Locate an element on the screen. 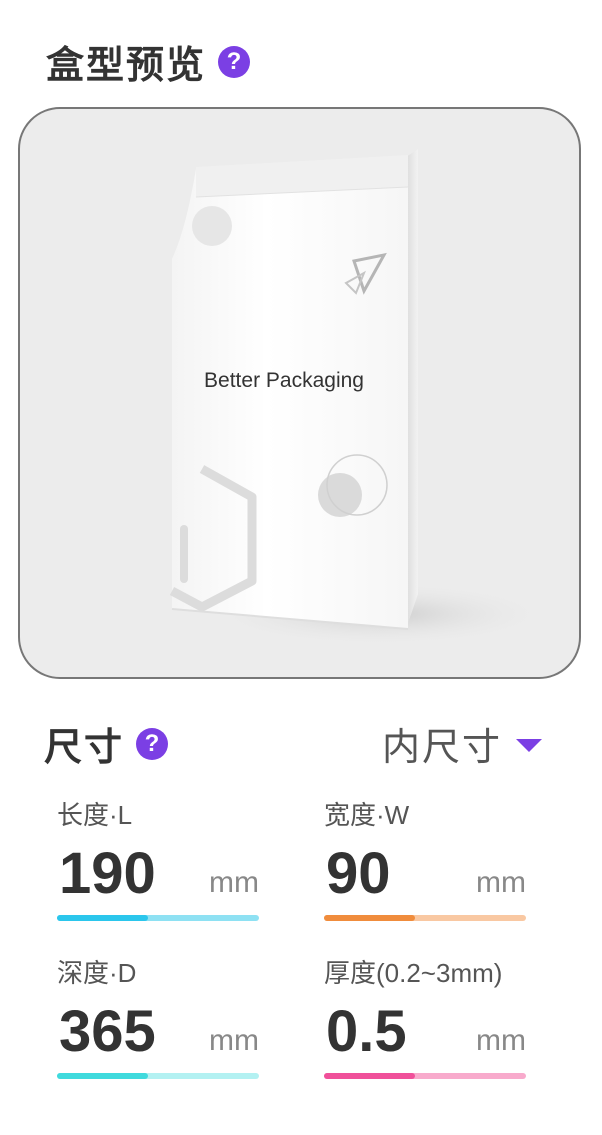 Image resolution: width=602 pixels, height=1135 pixels. width-unit: mm is located at coordinates (501, 882).